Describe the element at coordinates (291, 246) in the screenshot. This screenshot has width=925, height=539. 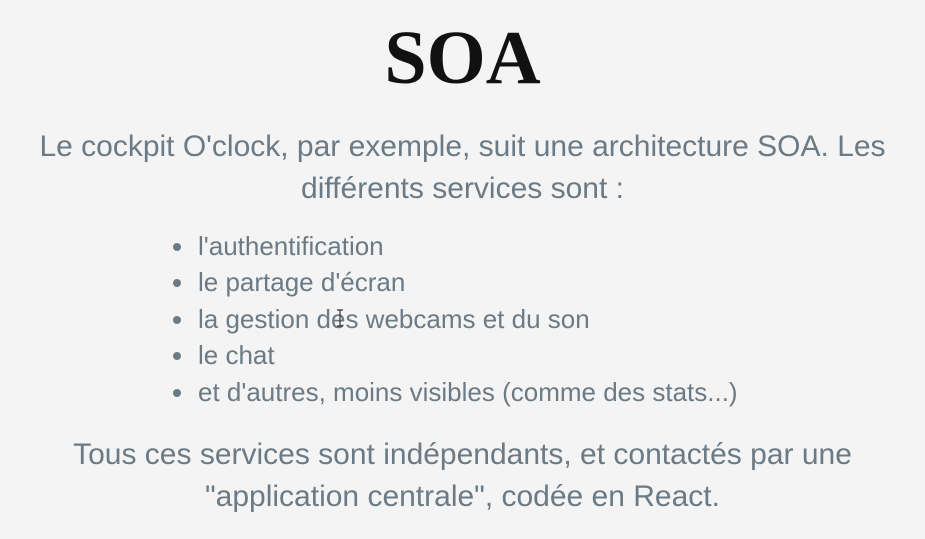
I see `list-item-text: l'authentification` at that location.